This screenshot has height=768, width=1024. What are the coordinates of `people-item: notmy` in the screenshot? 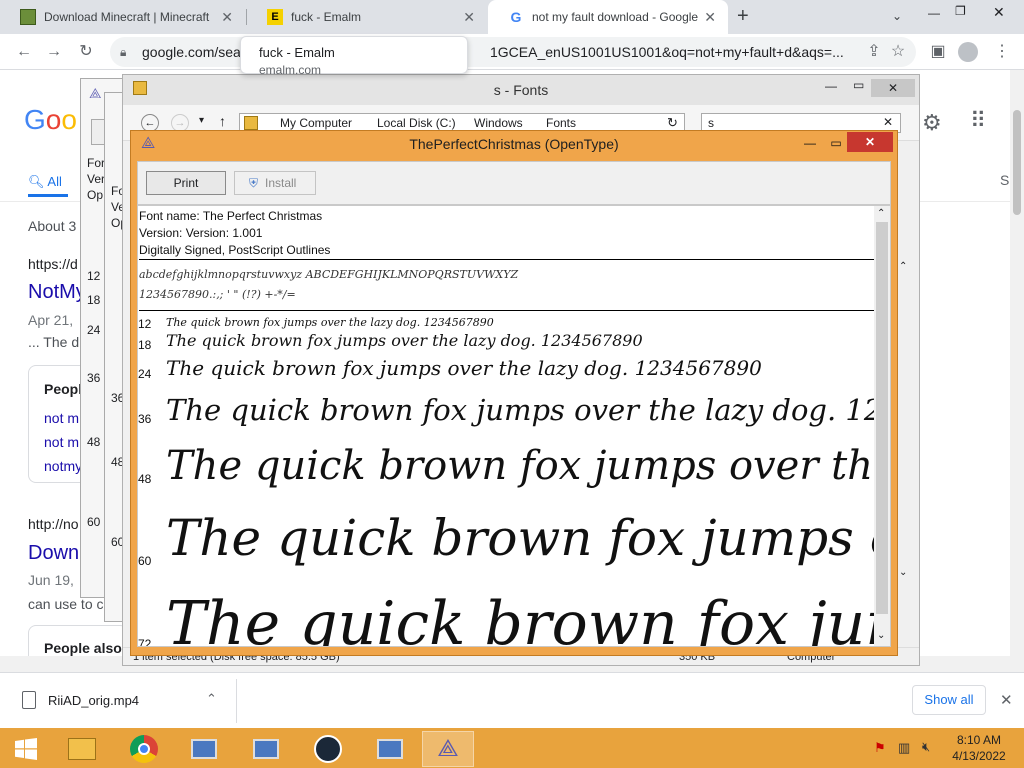 It's located at (63, 466).